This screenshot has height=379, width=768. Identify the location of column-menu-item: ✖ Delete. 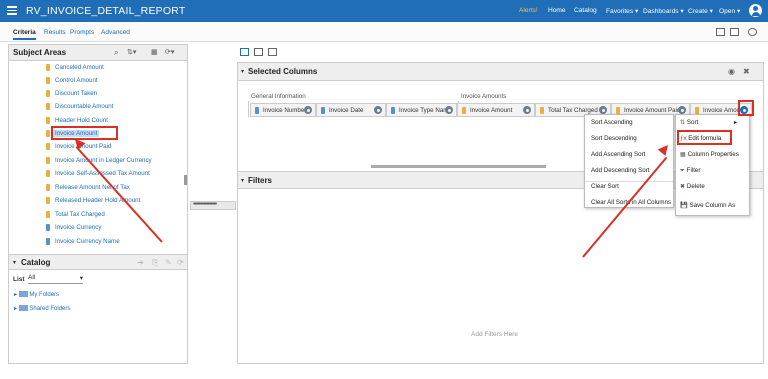
(692, 186).